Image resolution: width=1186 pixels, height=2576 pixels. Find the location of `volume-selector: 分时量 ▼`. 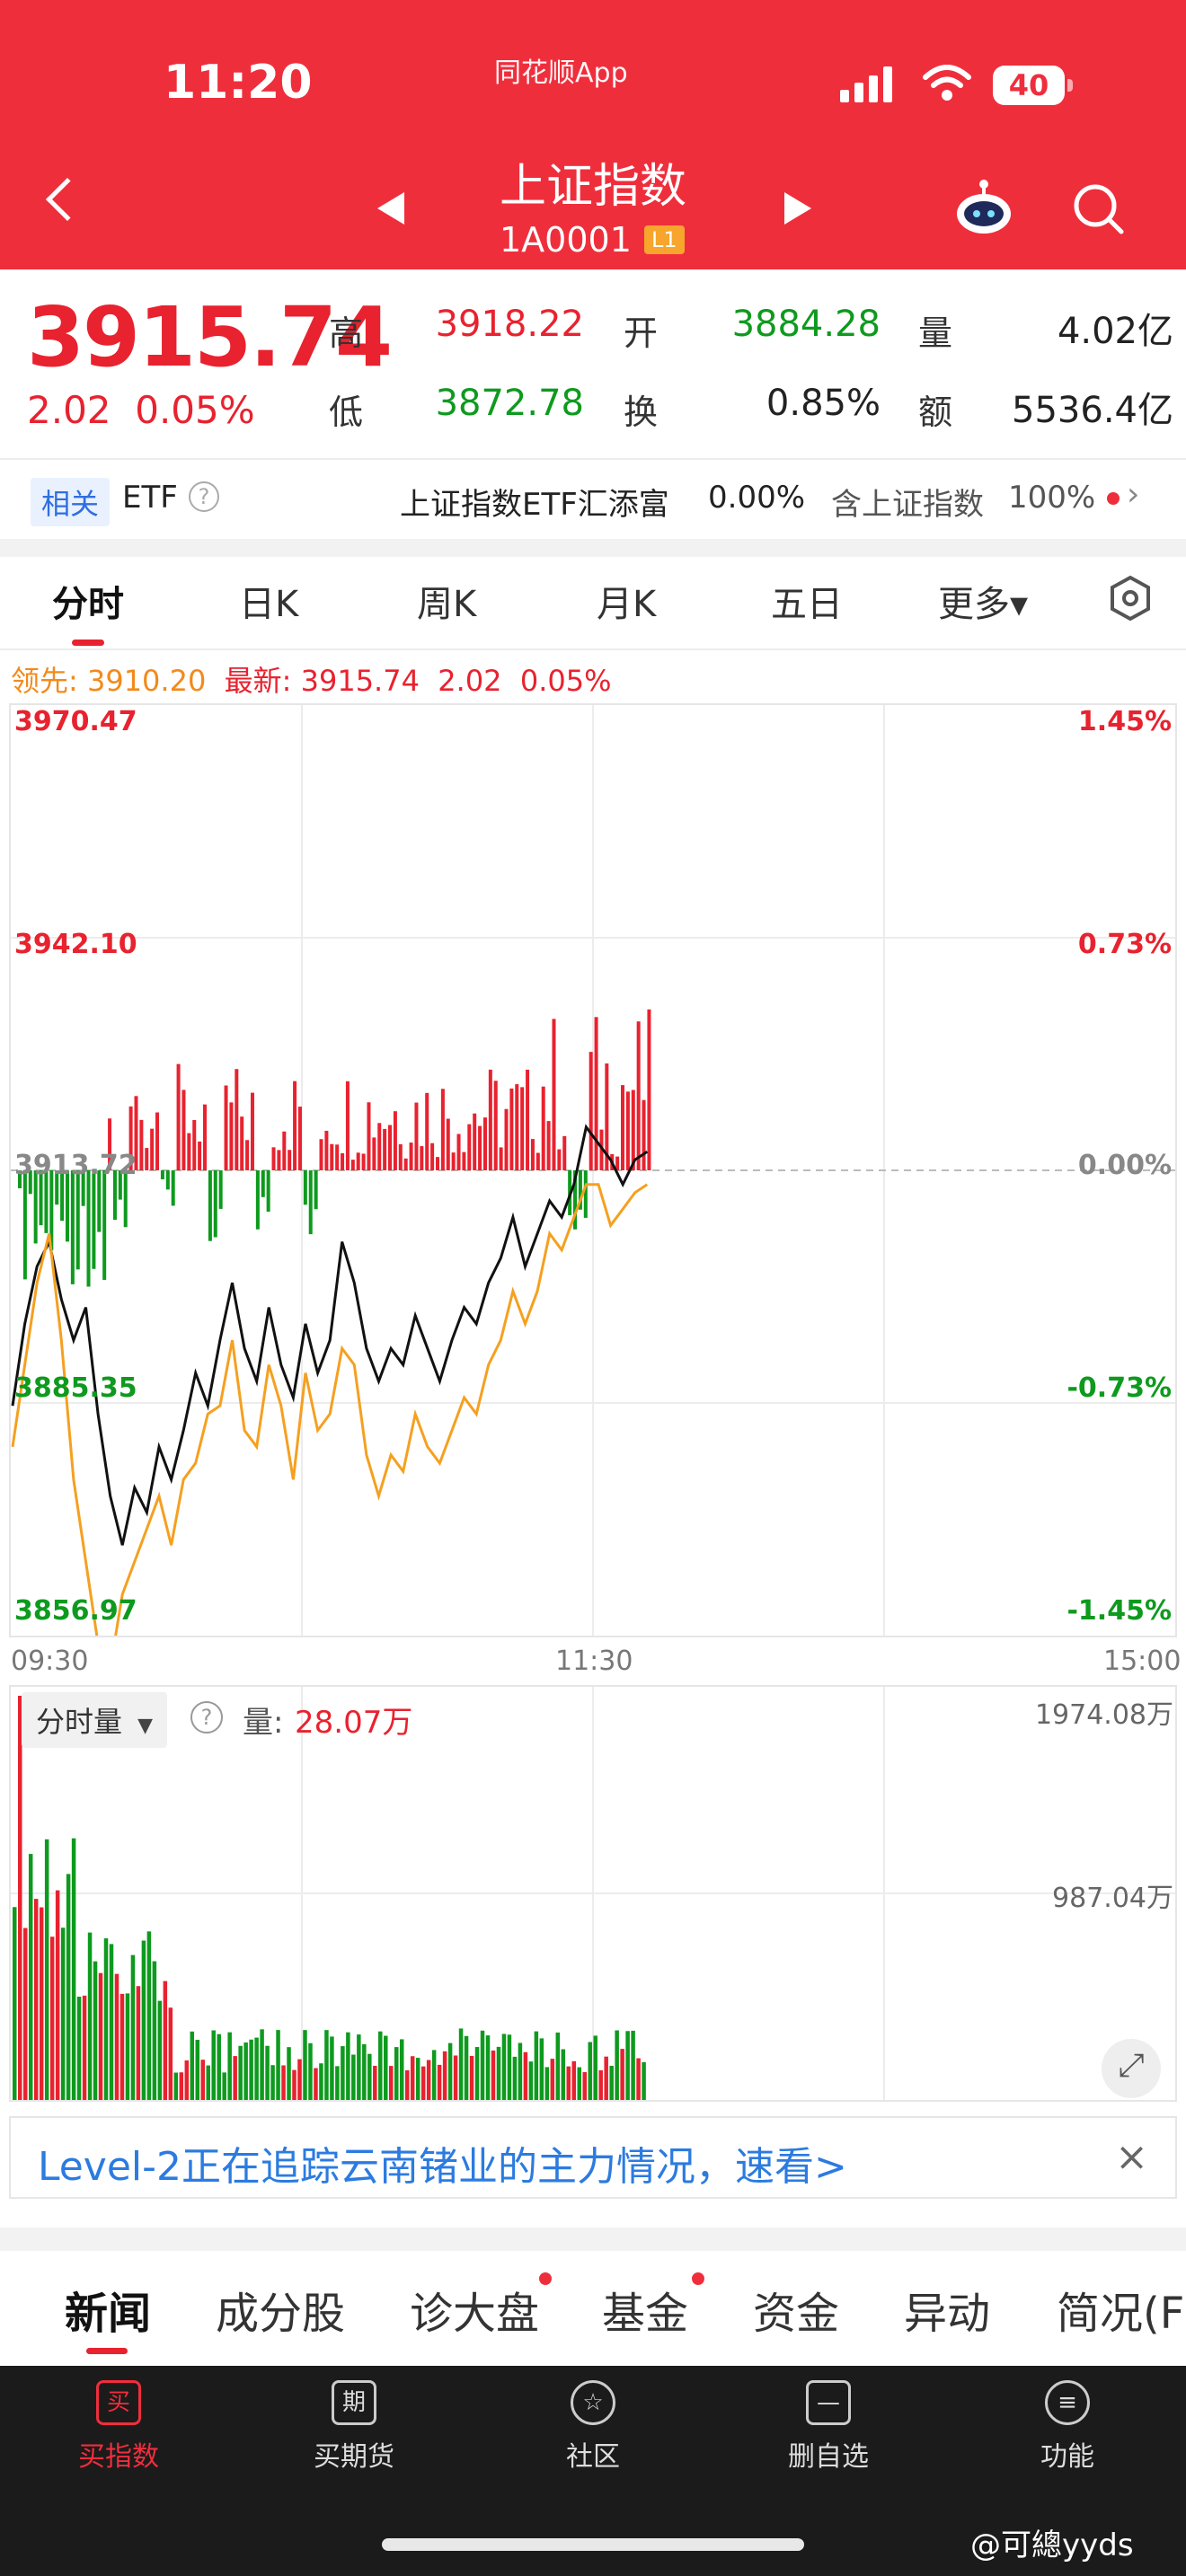

volume-selector: 分时量 ▼ is located at coordinates (95, 1720).